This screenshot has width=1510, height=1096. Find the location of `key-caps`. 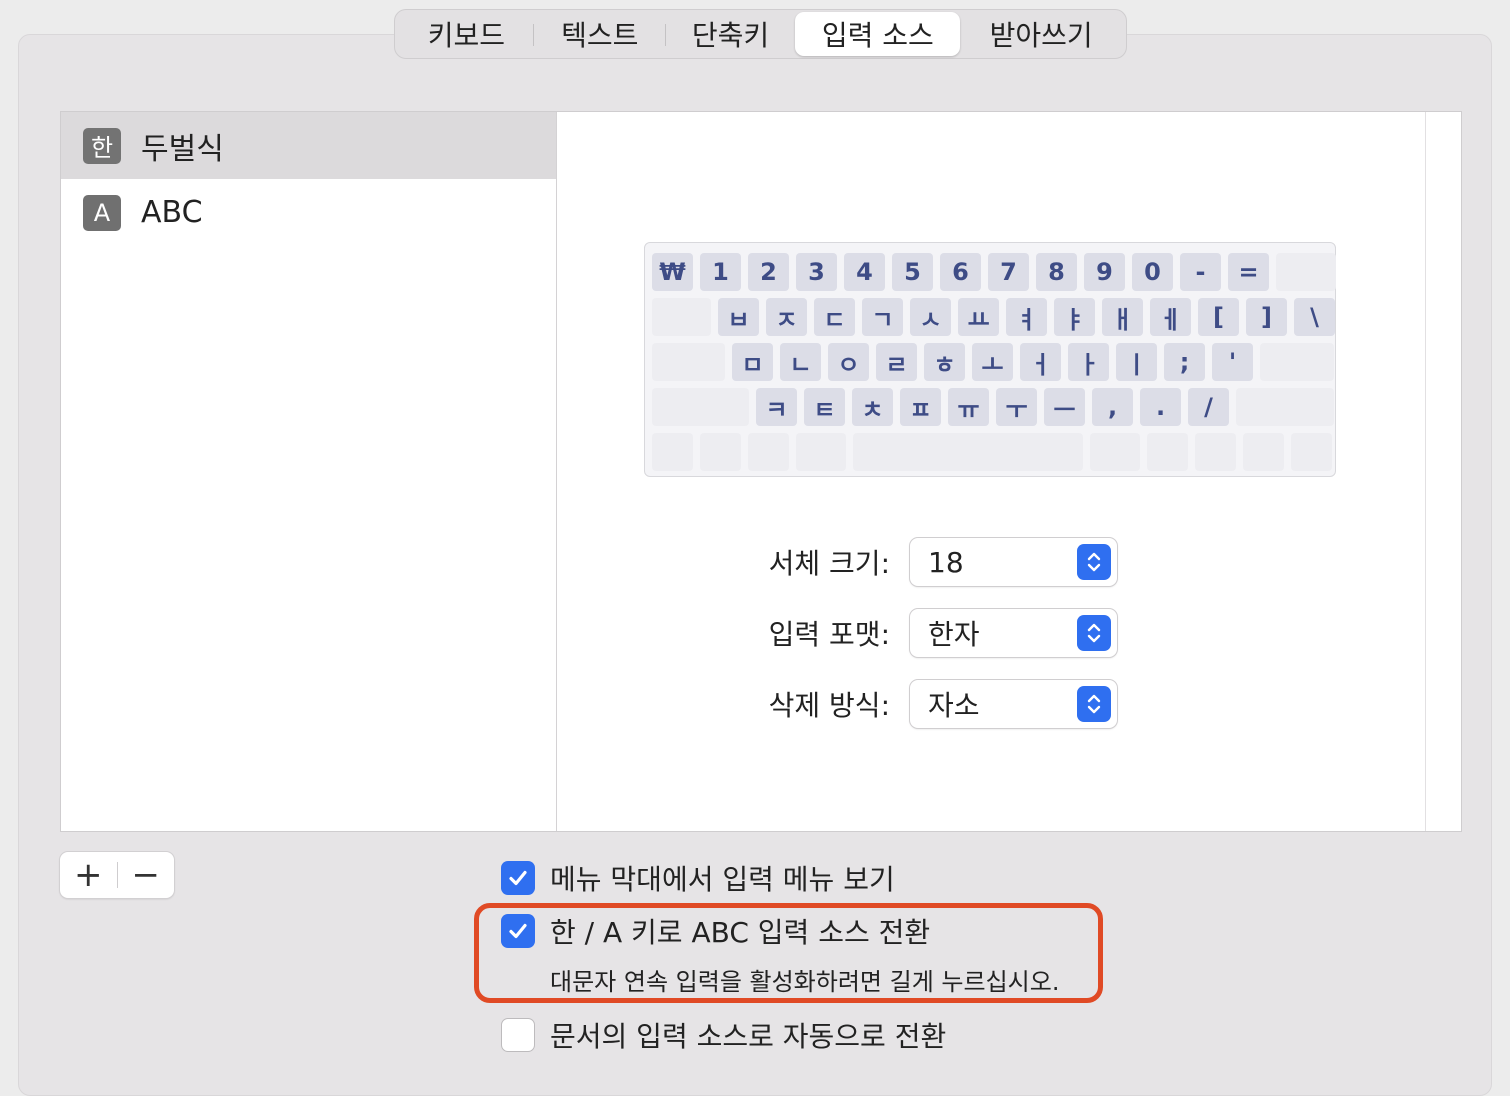

key-caps is located at coordinates (688, 362).